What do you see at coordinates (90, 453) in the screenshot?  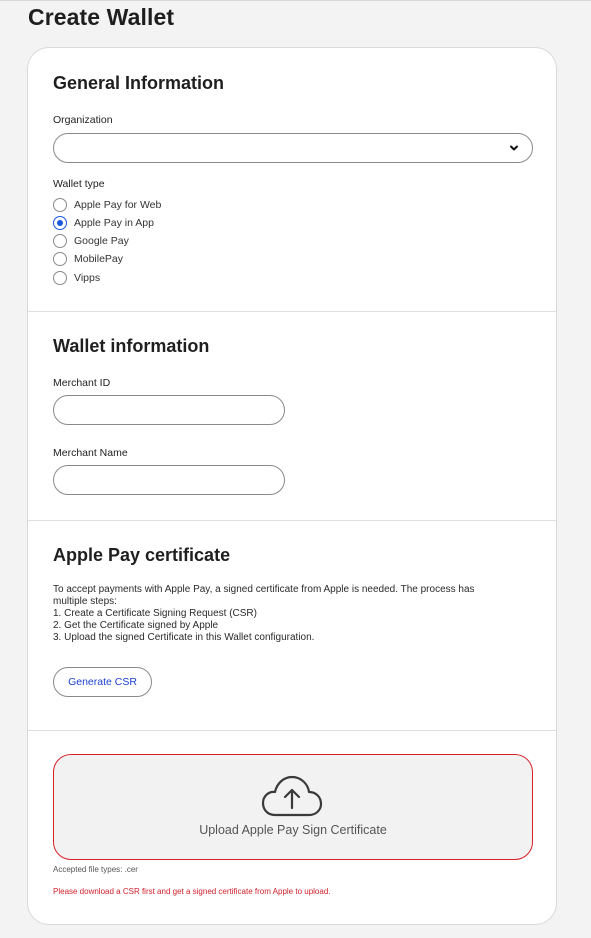 I see `merchant-name-label: Merchant Name` at bounding box center [90, 453].